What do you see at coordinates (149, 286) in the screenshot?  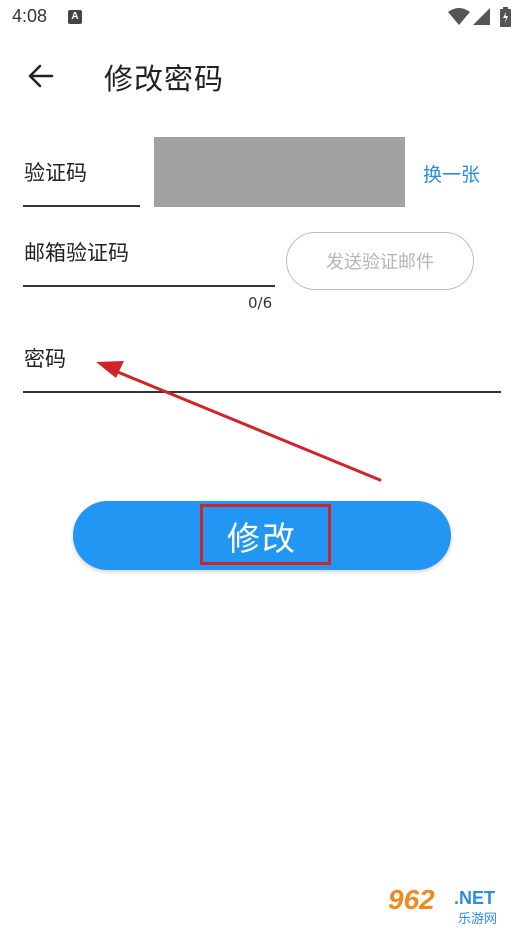 I see `email-code-input` at bounding box center [149, 286].